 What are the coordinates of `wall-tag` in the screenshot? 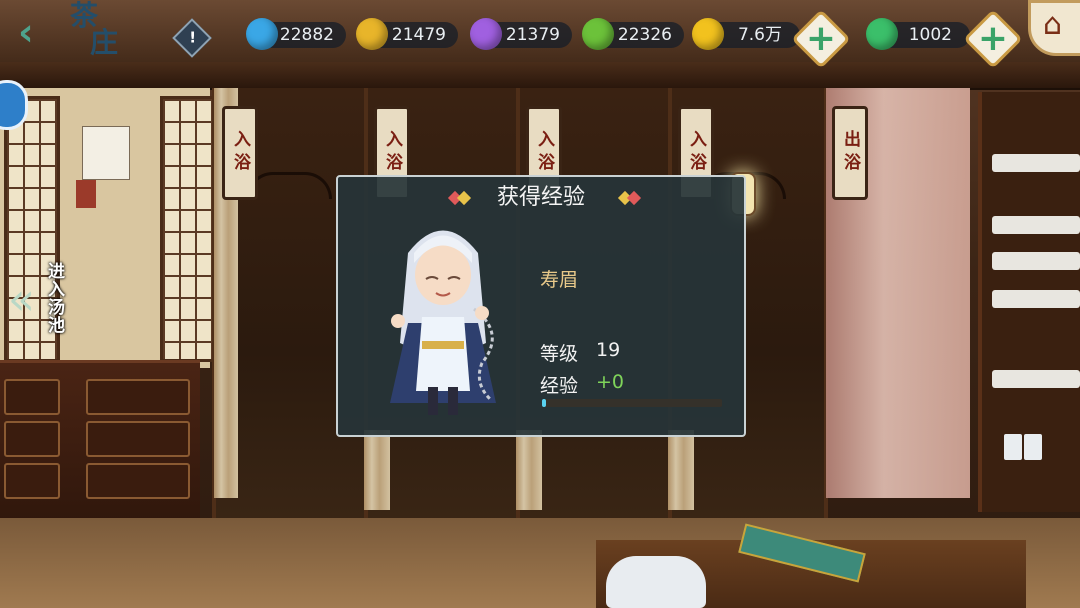 It's located at (86, 194).